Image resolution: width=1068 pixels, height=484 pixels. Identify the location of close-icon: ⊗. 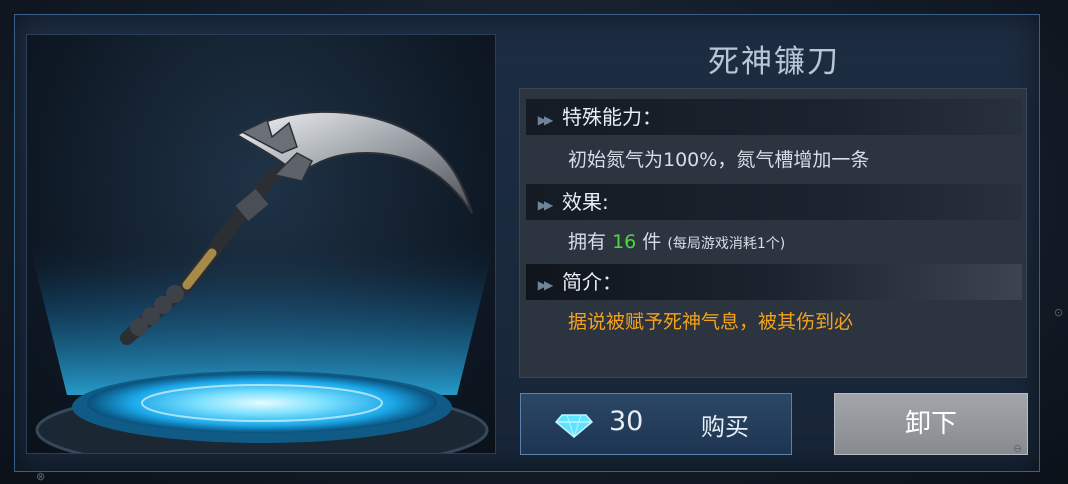
(41, 476).